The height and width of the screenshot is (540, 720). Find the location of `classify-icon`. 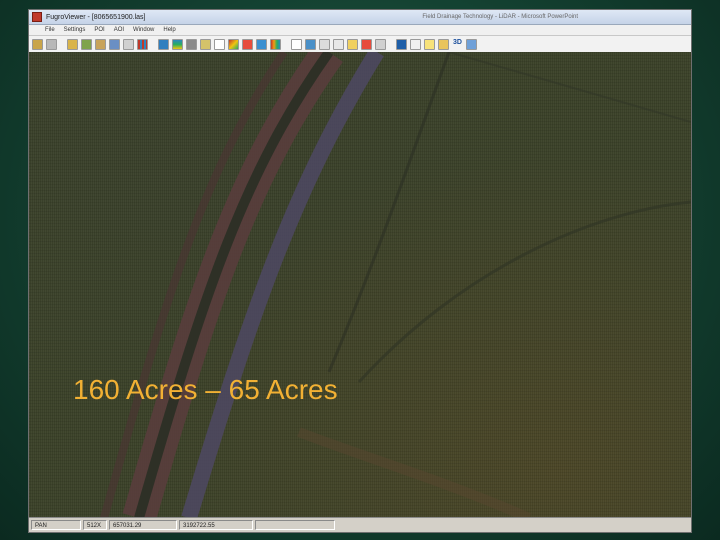

classify-icon is located at coordinates (247, 44).